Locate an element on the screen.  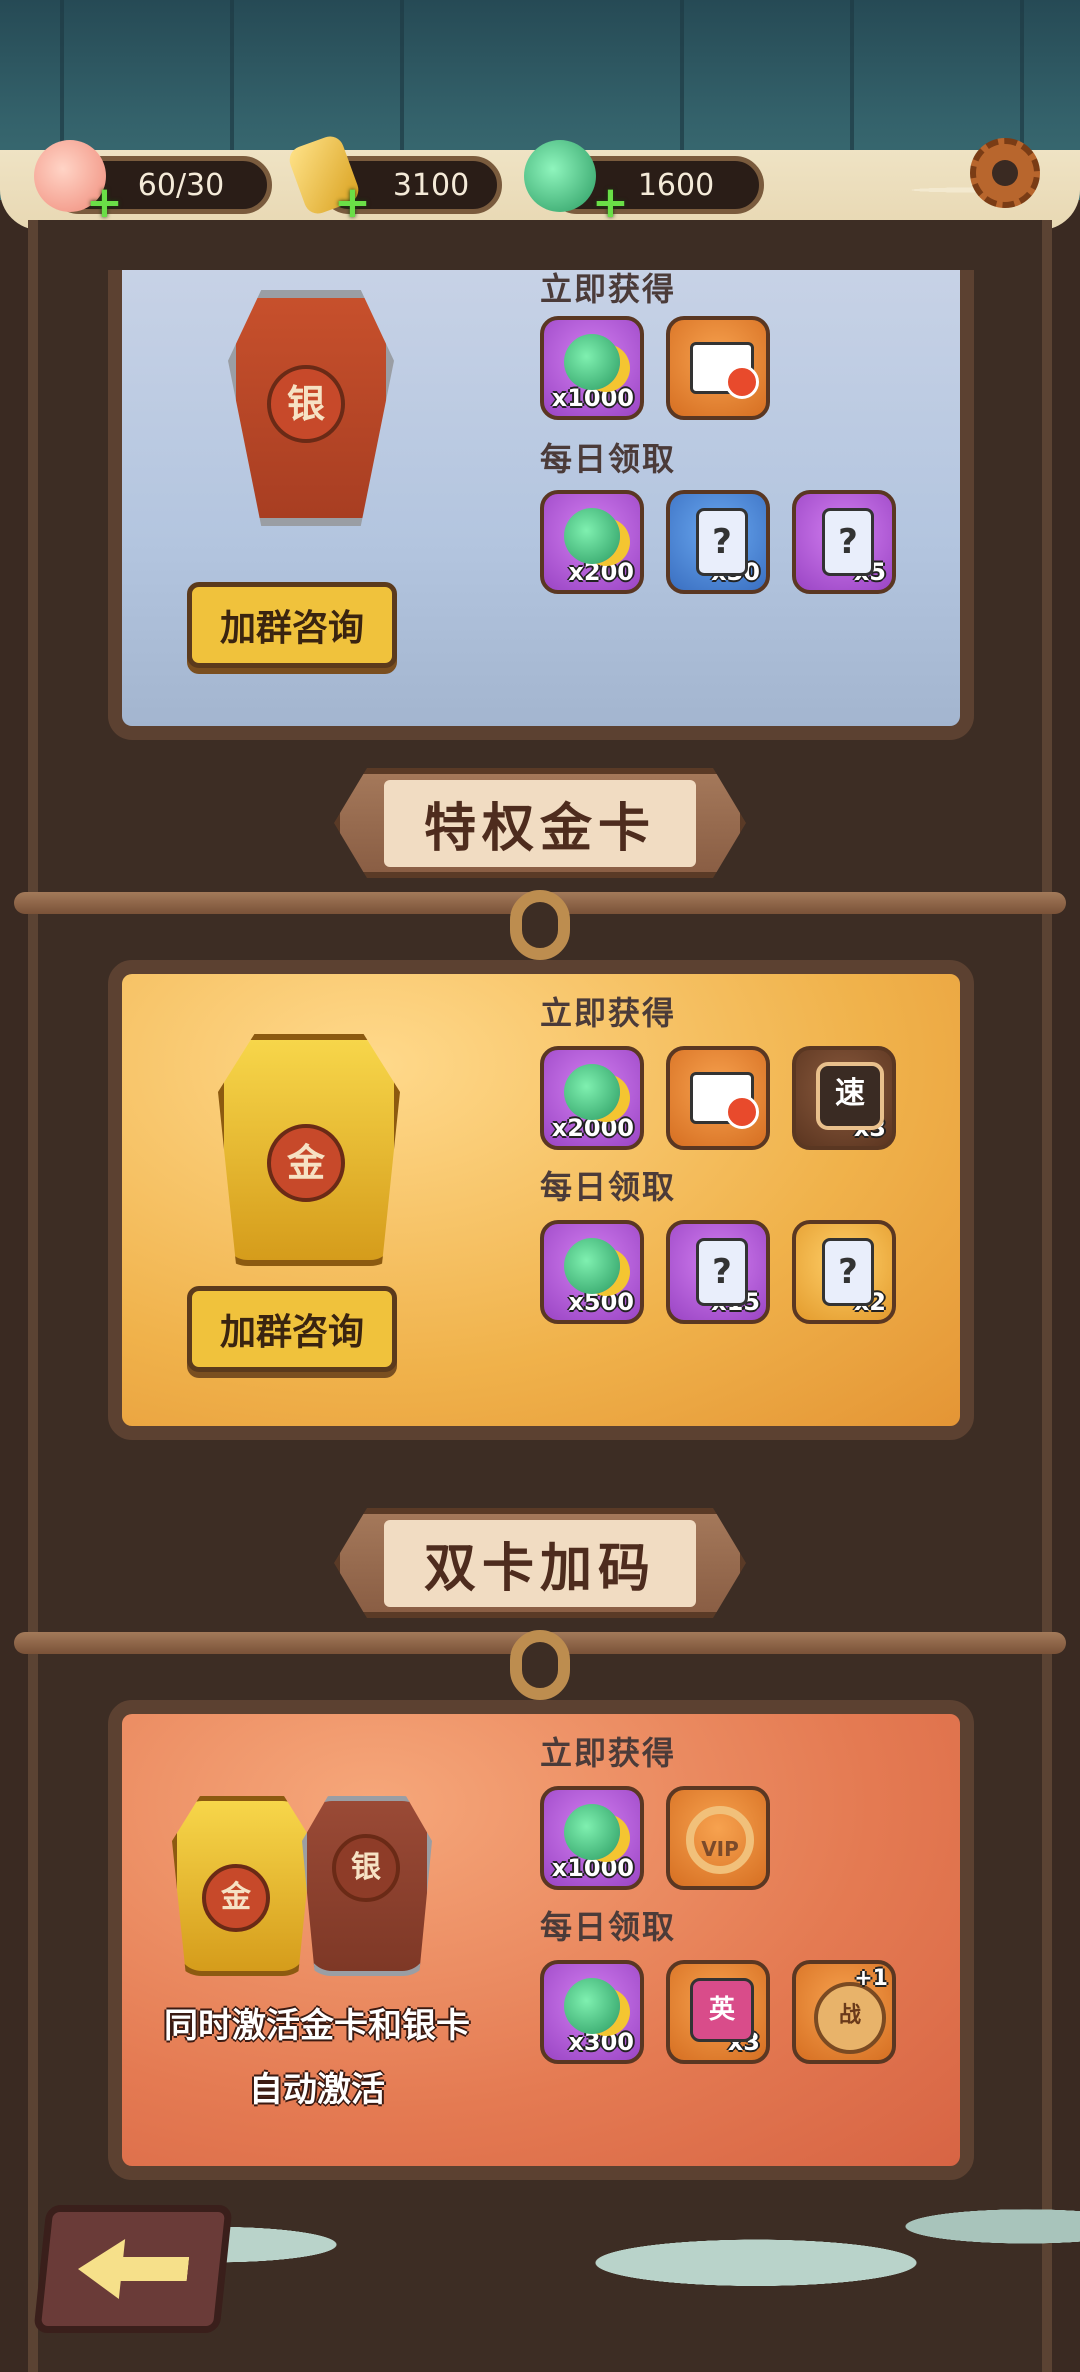
vip-frame-icon: VIP is located at coordinates (720, 1840).